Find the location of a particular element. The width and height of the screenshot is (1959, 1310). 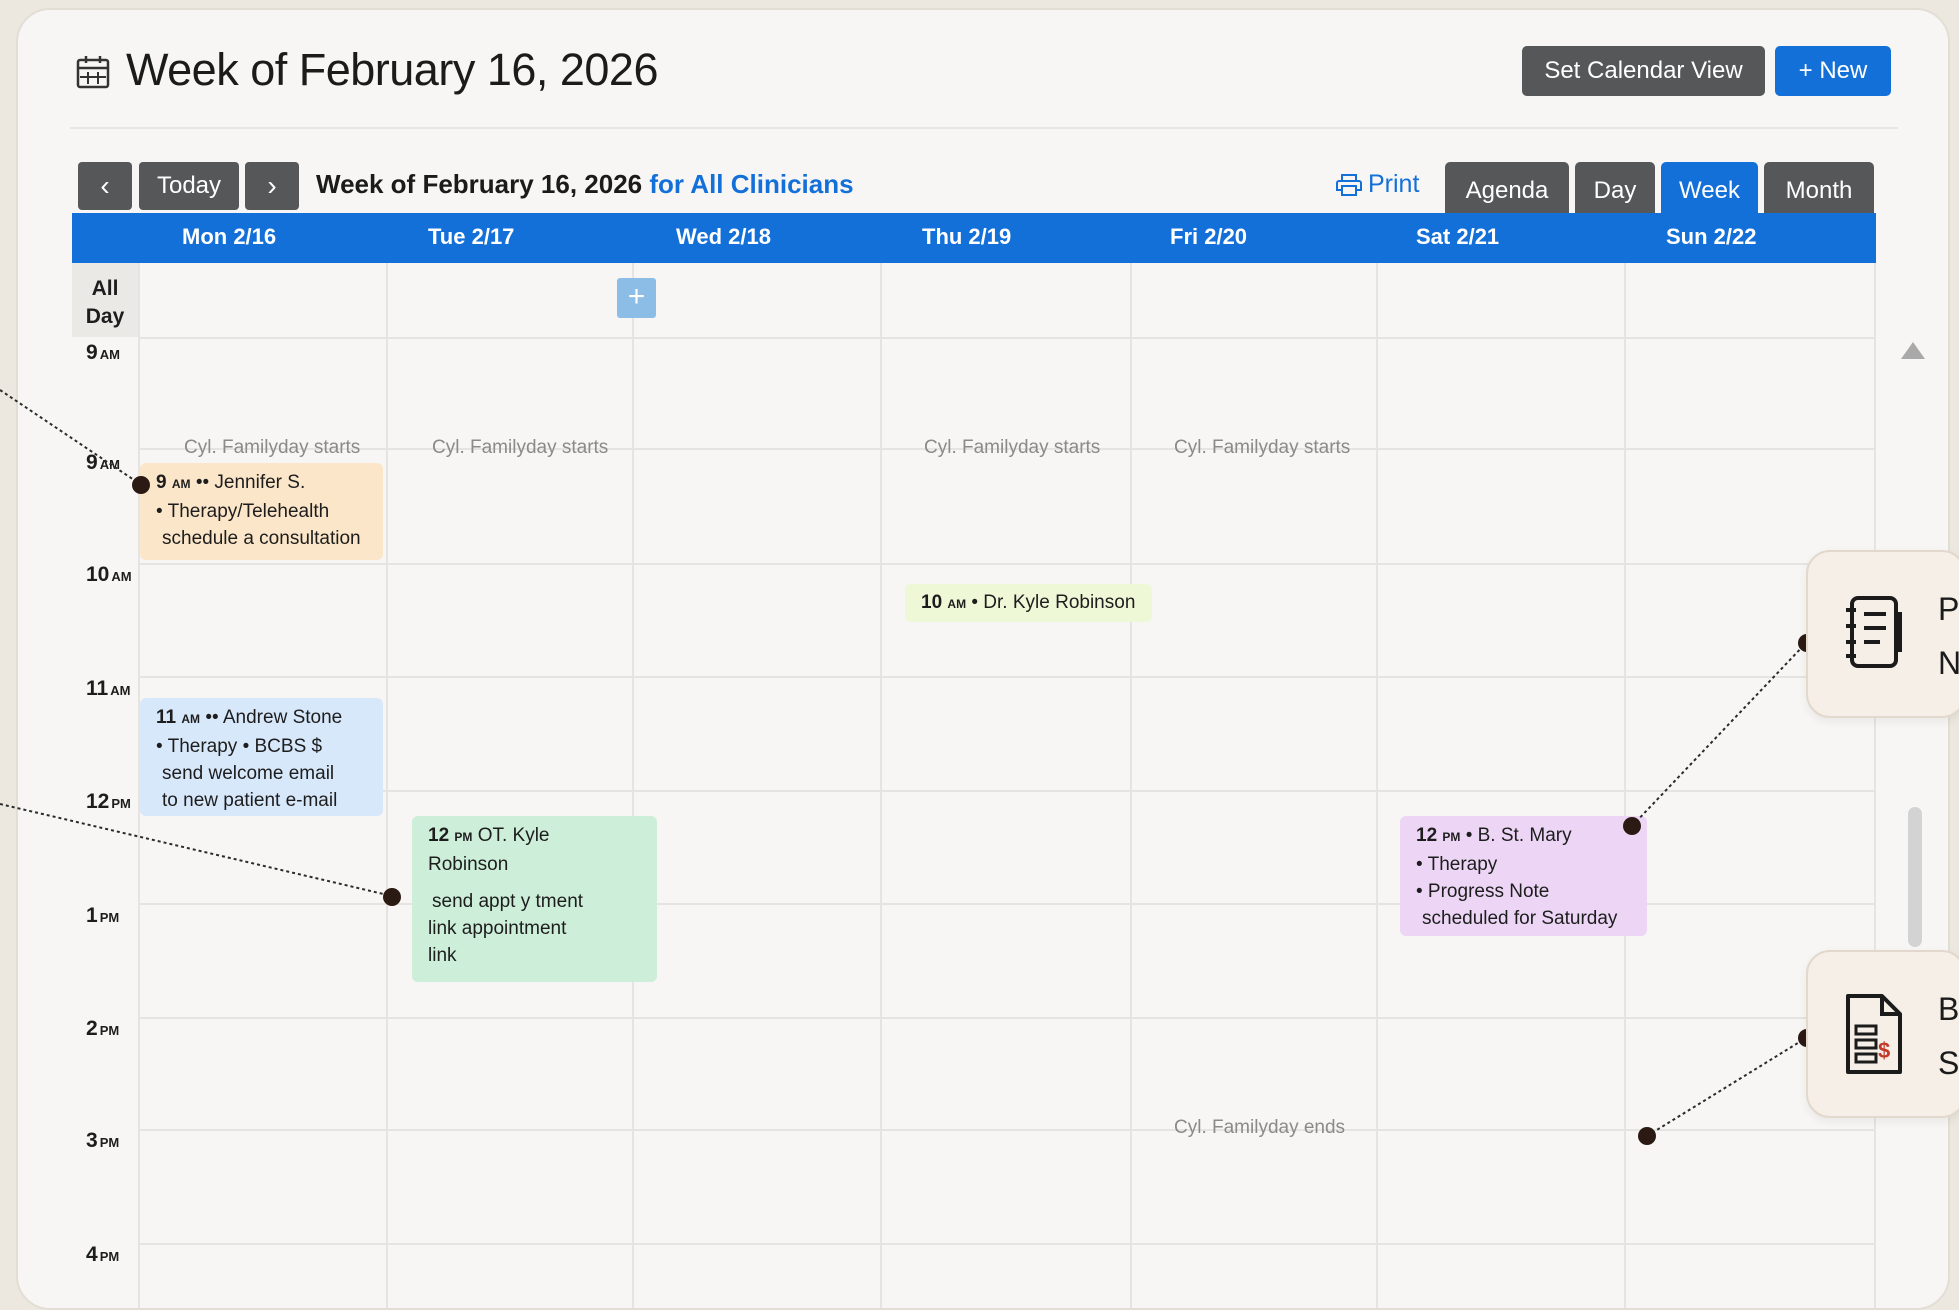

time-hour: 10 is located at coordinates (98, 574).